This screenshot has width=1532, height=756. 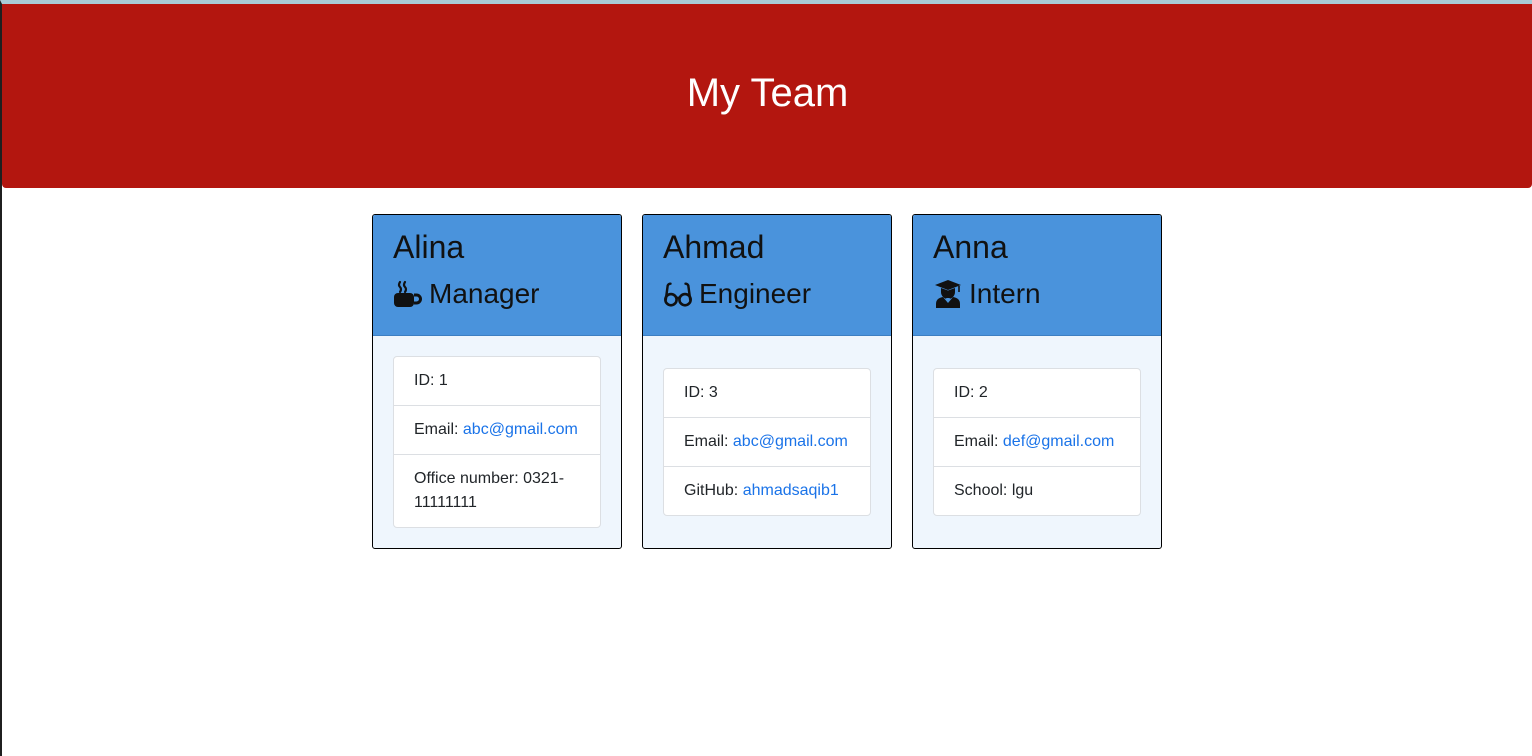 I want to click on employee-name: Anna, so click(x=970, y=247).